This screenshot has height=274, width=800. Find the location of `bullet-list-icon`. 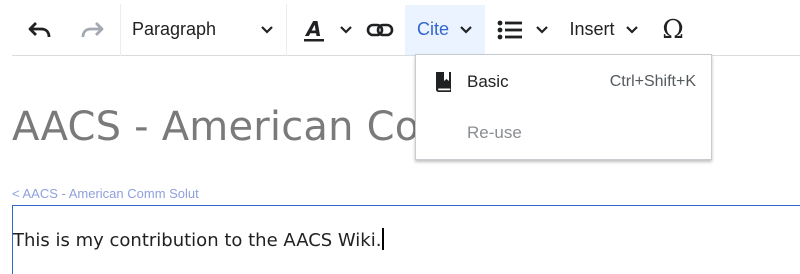

bullet-list-icon is located at coordinates (510, 30).